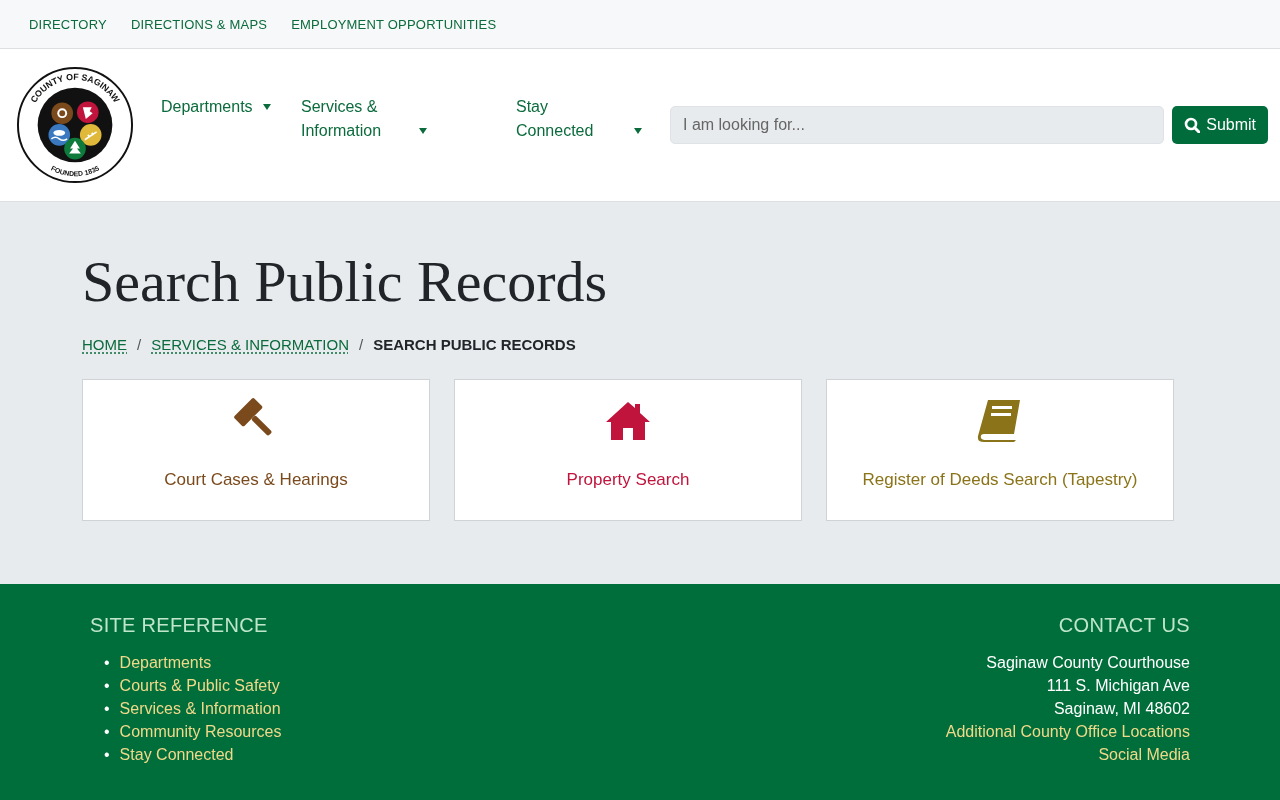  What do you see at coordinates (250, 344) in the screenshot?
I see `breadcrumb-link: SERVICES & INFORMATION` at bounding box center [250, 344].